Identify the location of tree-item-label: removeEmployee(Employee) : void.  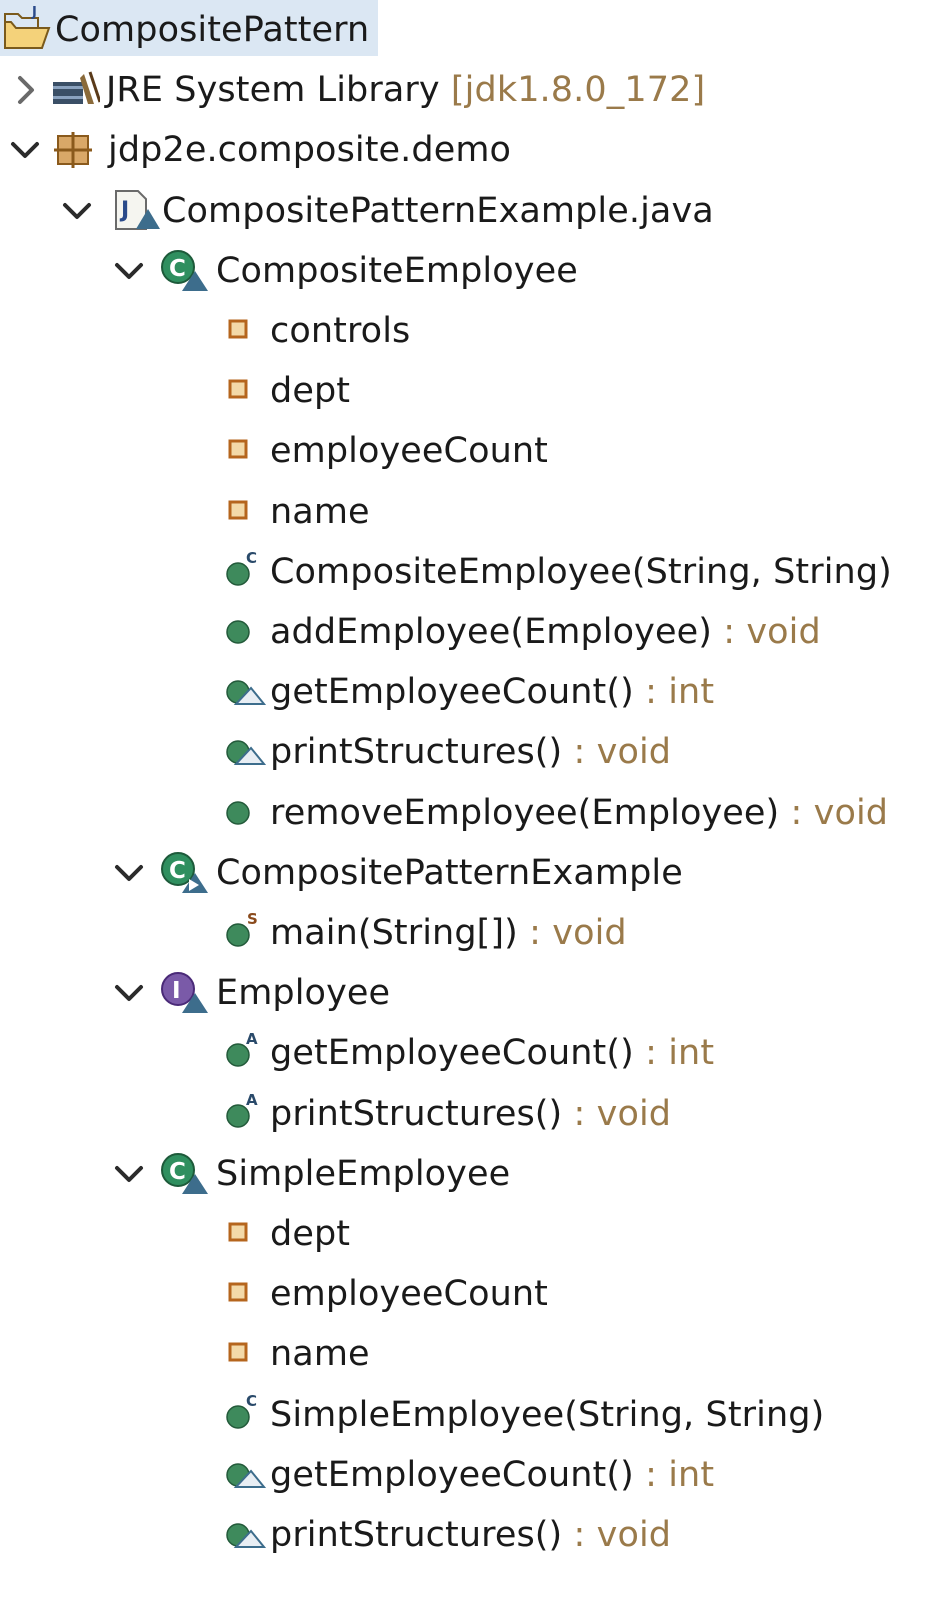
(579, 813).